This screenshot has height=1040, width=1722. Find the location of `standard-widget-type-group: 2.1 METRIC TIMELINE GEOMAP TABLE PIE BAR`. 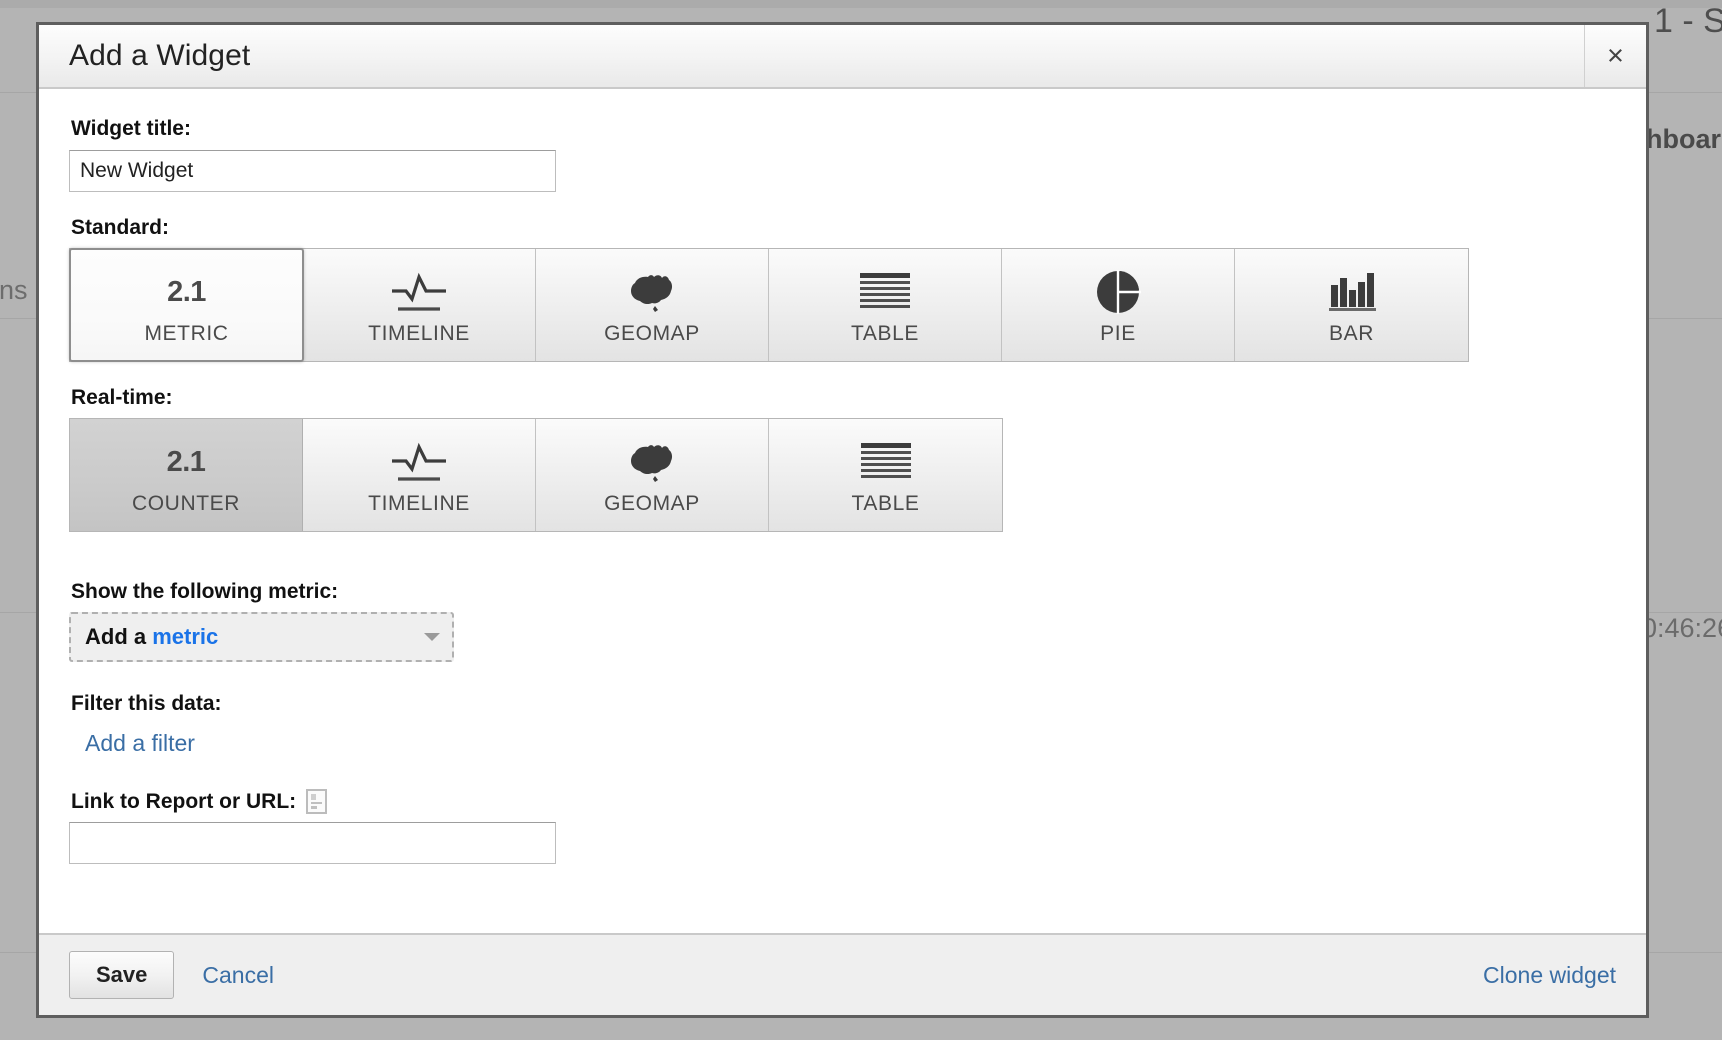

standard-widget-type-group: 2.1 METRIC TIMELINE GEOMAP TABLE PIE BAR is located at coordinates (769, 305).